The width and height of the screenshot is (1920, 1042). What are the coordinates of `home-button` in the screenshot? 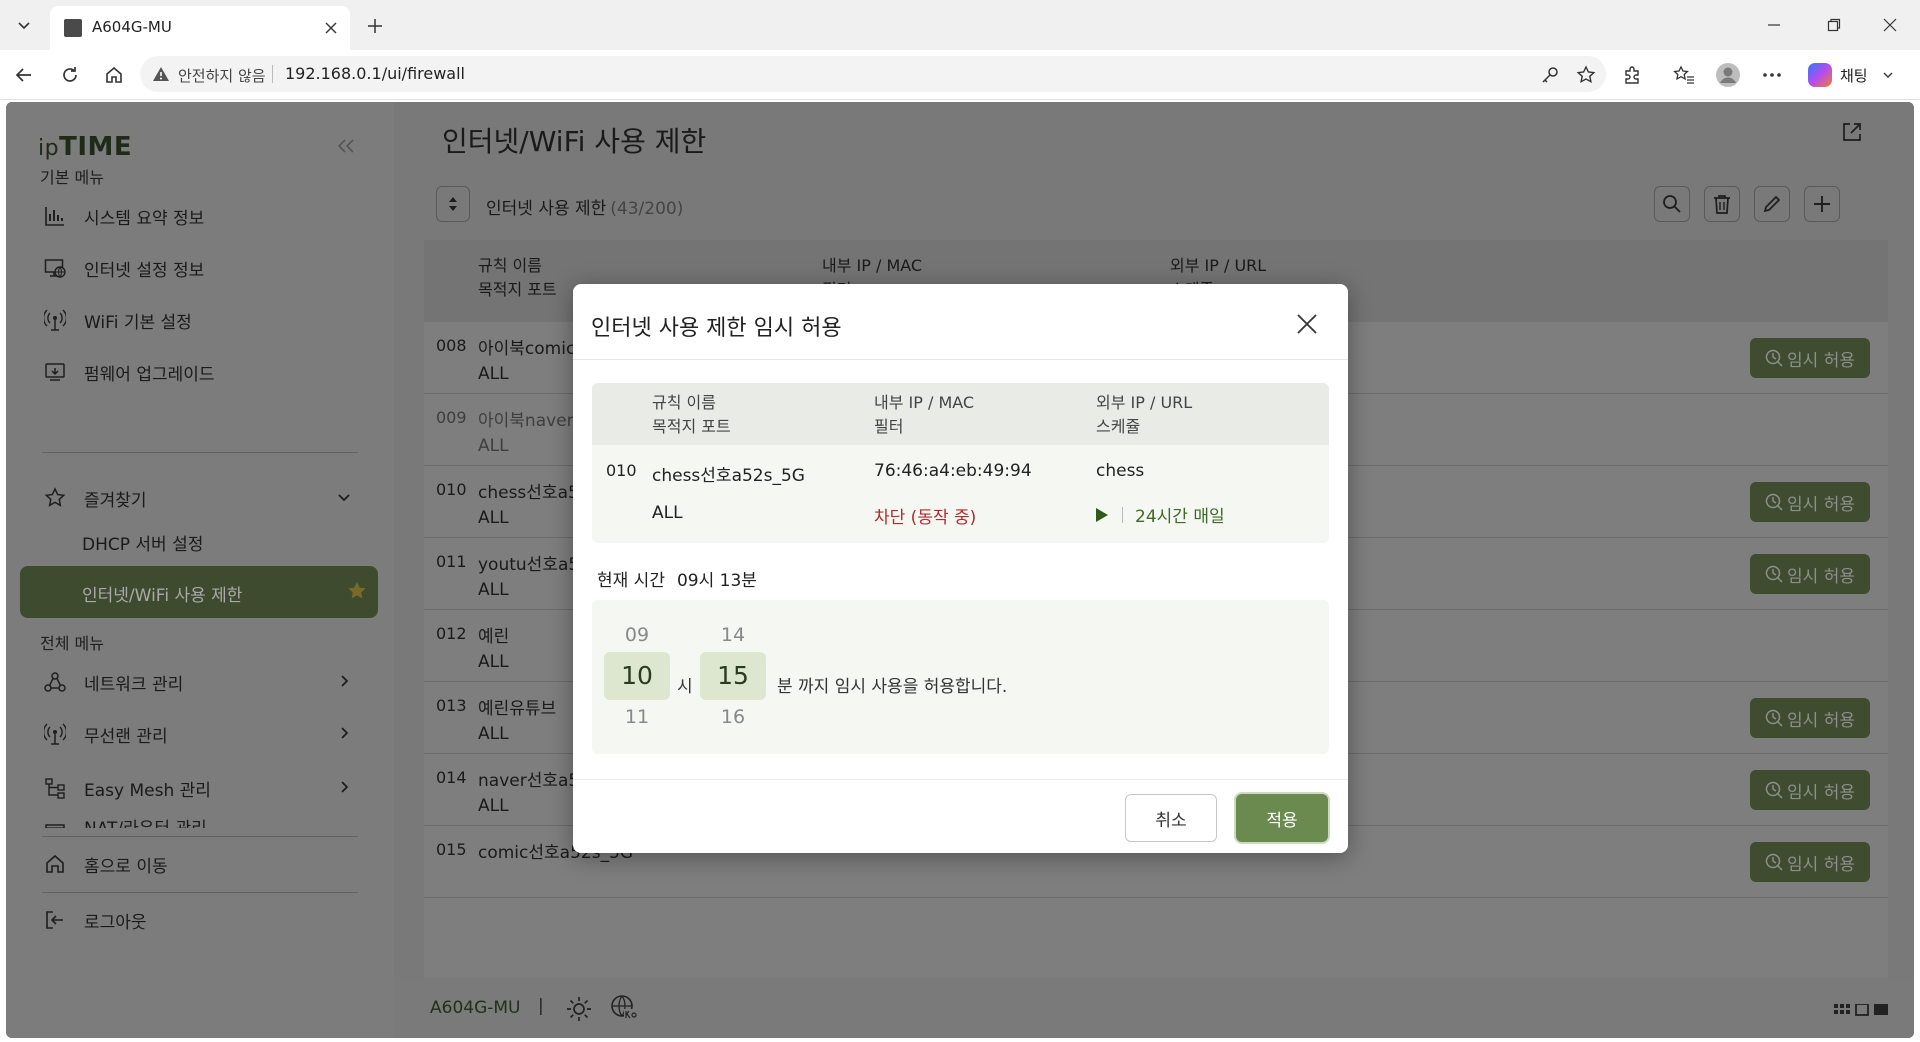 It's located at (114, 75).